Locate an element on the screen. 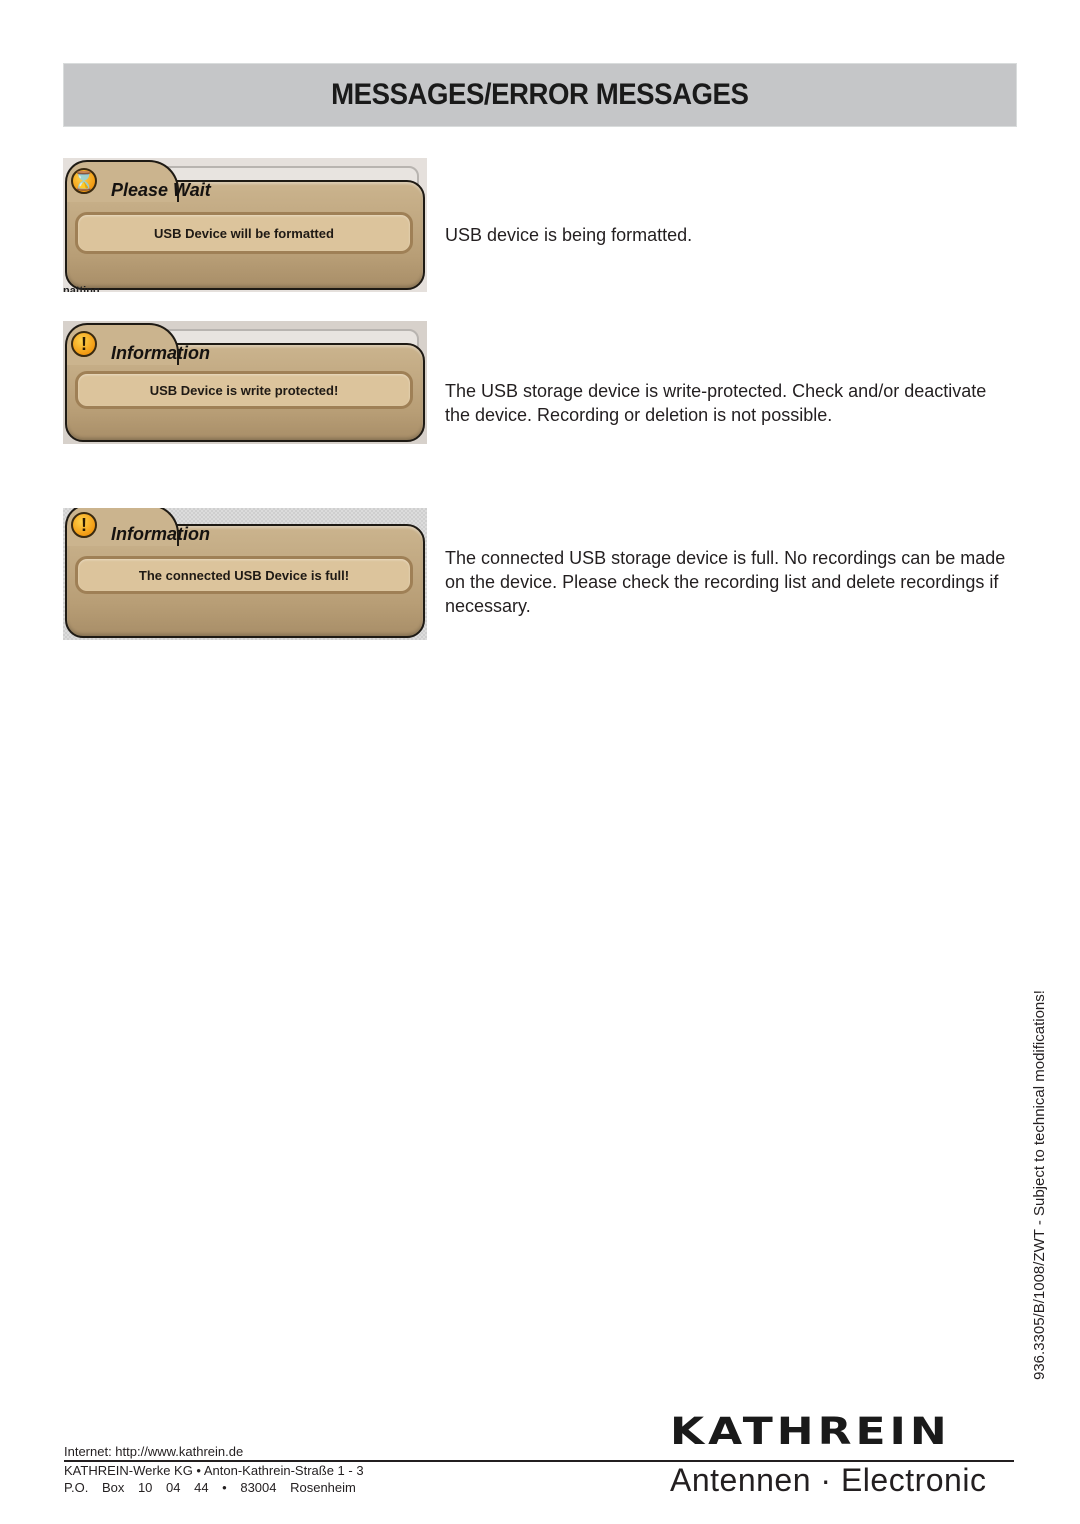 The image size is (1080, 1524). section-title: MESSAGES/ERROR MESSAGES is located at coordinates (540, 94).